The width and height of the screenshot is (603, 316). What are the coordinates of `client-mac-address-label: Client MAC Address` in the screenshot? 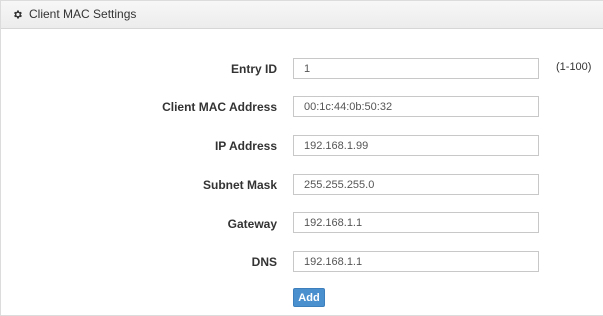 It's located at (219, 107).